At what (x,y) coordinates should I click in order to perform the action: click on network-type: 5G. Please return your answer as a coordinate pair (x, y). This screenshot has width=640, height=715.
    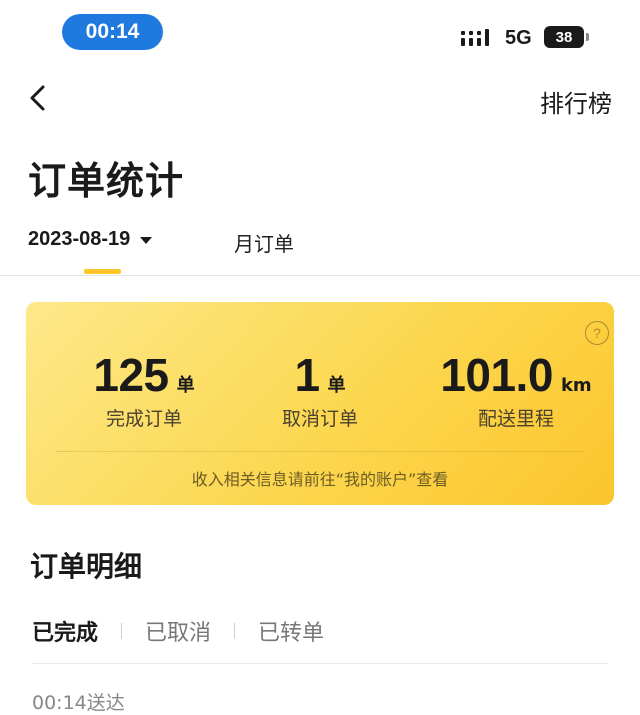
    Looking at the image, I should click on (518, 38).